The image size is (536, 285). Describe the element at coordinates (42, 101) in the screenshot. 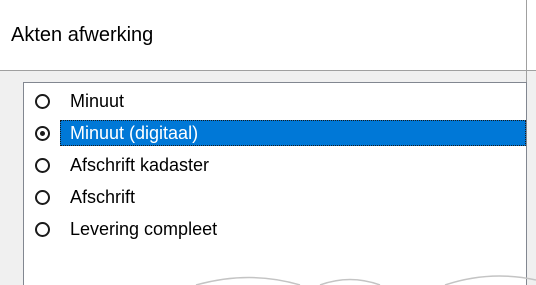

I see `radio-button-minuut` at that location.